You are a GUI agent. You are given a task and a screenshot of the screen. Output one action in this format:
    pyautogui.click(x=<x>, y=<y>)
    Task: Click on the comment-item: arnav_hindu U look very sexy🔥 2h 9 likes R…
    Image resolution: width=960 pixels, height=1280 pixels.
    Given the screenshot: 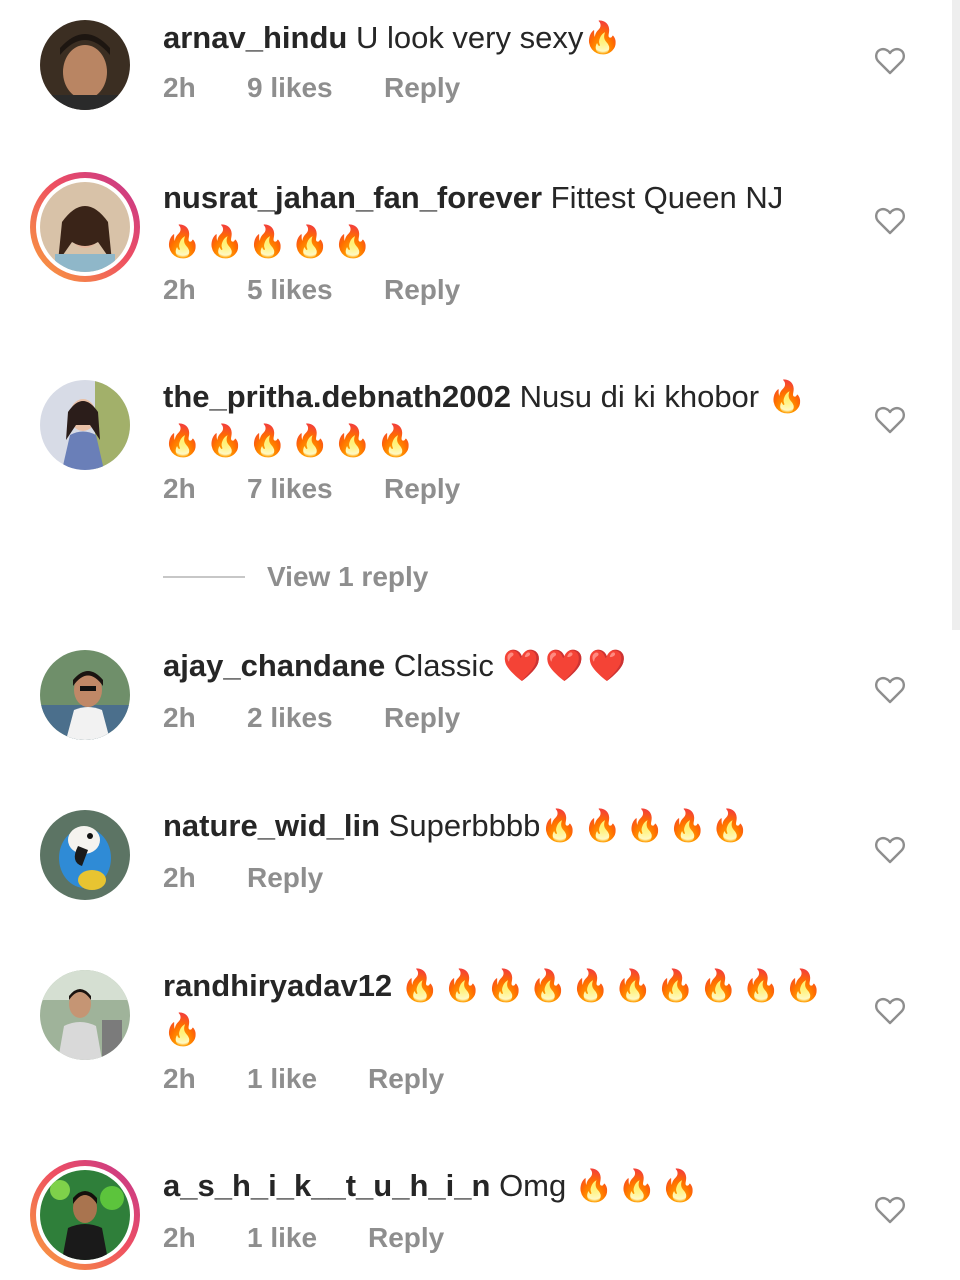 What is the action you would take?
    pyautogui.click(x=475, y=75)
    